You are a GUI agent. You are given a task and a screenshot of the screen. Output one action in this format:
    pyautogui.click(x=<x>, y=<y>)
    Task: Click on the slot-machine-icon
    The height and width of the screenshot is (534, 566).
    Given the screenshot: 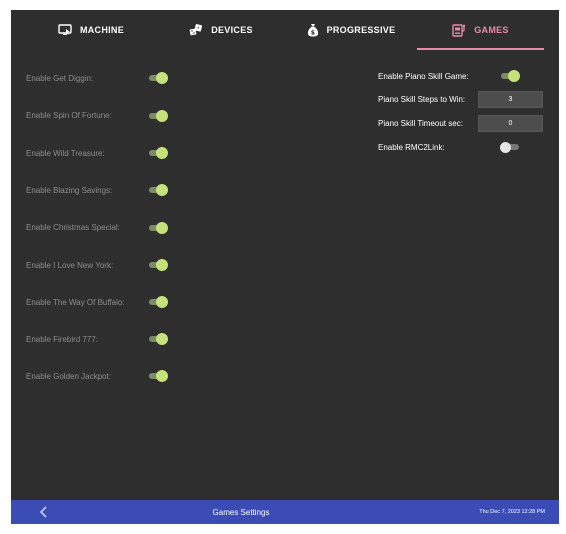 What is the action you would take?
    pyautogui.click(x=459, y=30)
    